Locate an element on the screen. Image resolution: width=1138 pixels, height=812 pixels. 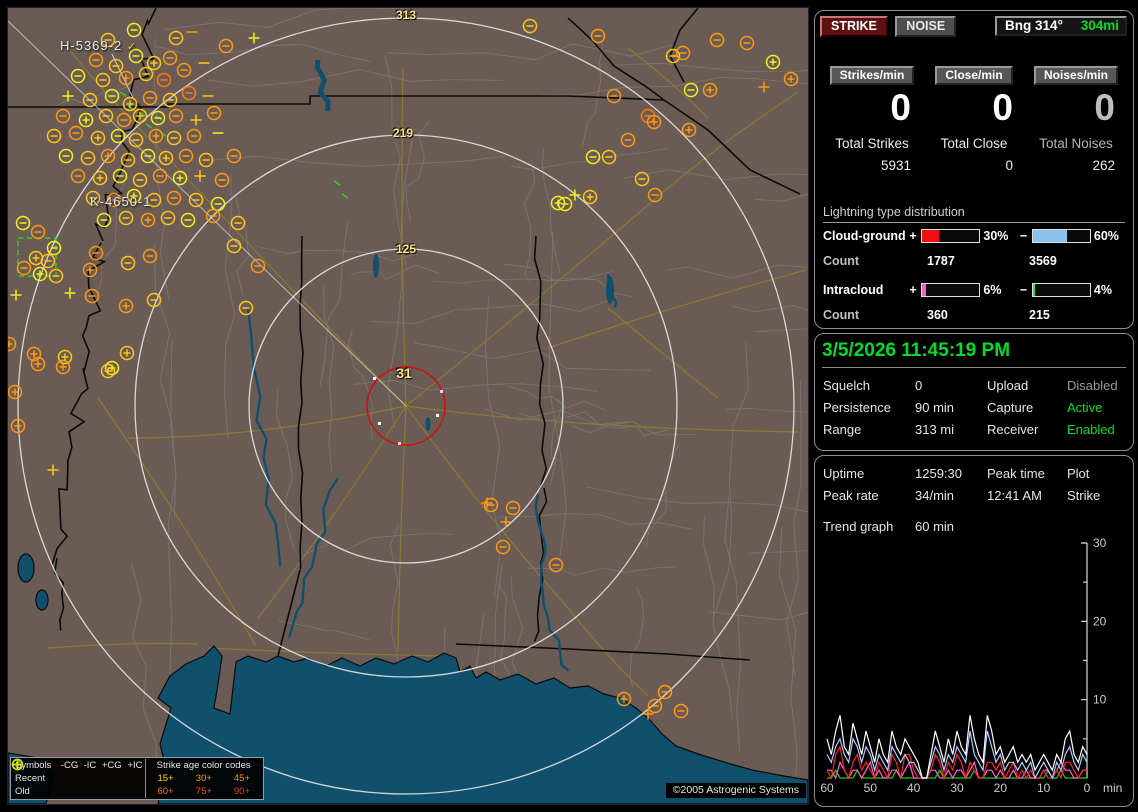
cg-positive-pct: 30% is located at coordinates (996, 236).